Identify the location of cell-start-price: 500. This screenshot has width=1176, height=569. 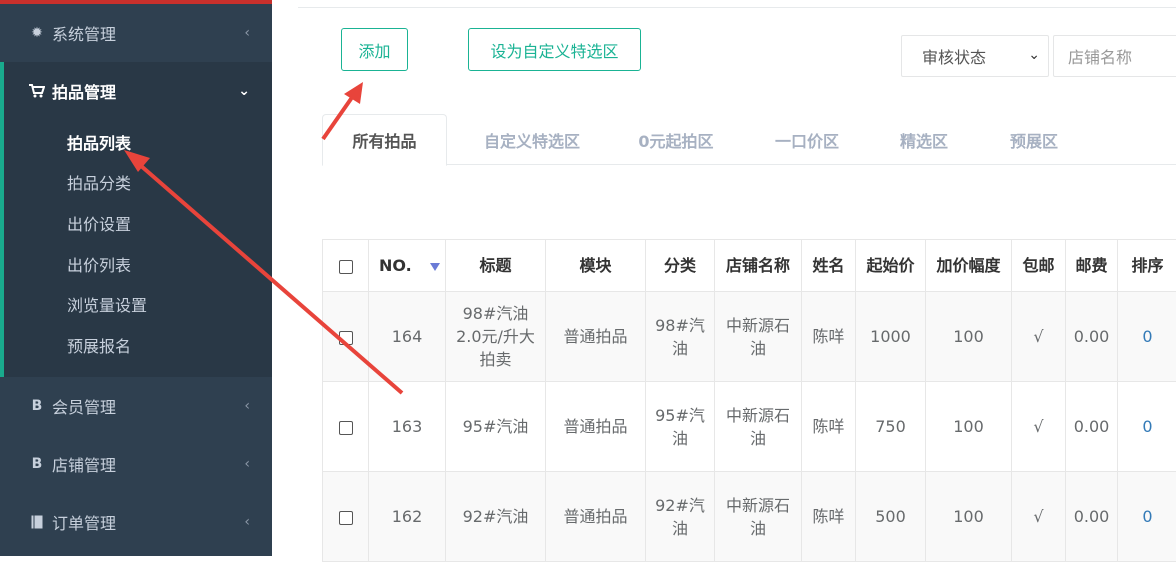
(891, 517).